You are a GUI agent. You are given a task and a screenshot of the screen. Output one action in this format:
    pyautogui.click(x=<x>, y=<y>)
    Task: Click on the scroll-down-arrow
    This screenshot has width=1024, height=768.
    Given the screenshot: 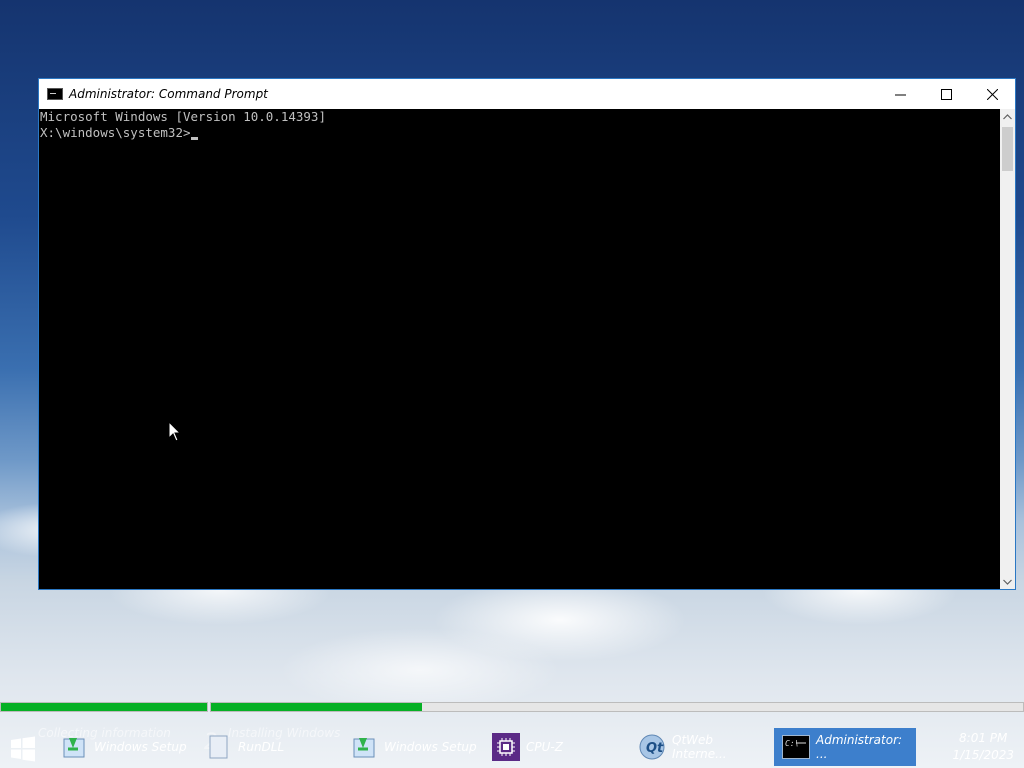 What is the action you would take?
    pyautogui.click(x=1007, y=581)
    